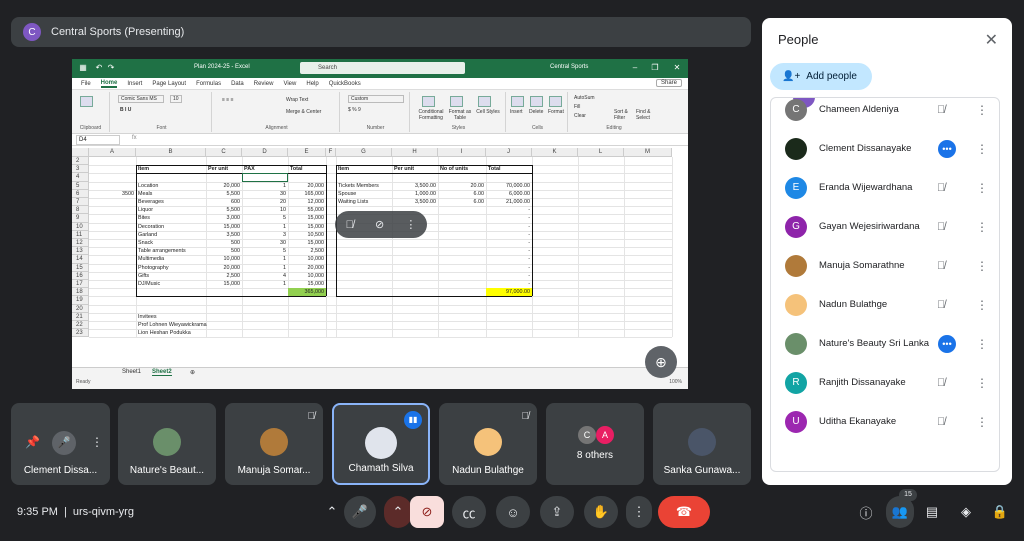 Image resolution: width=1024 pixels, height=541 pixels. I want to click on host-controls-button: 🔒, so click(1000, 512).